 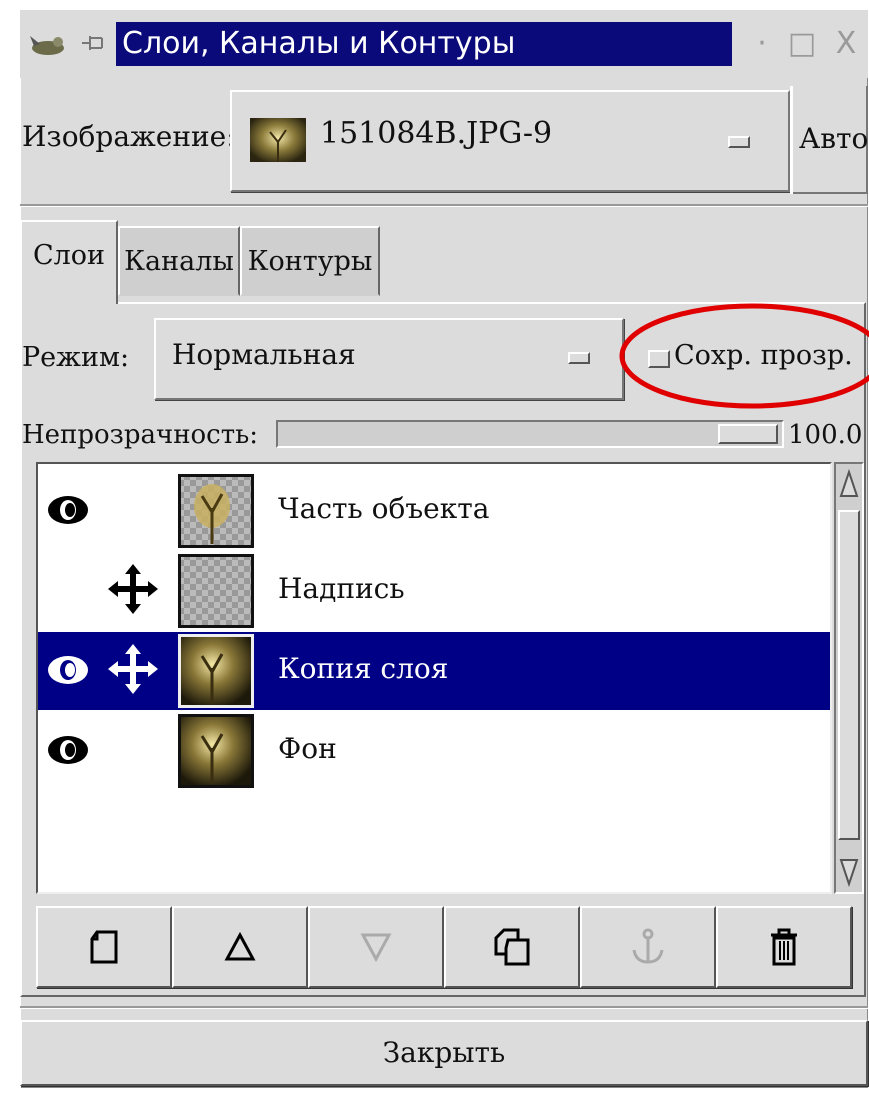 I want to click on scroll-up-arrow-icon, so click(x=849, y=486).